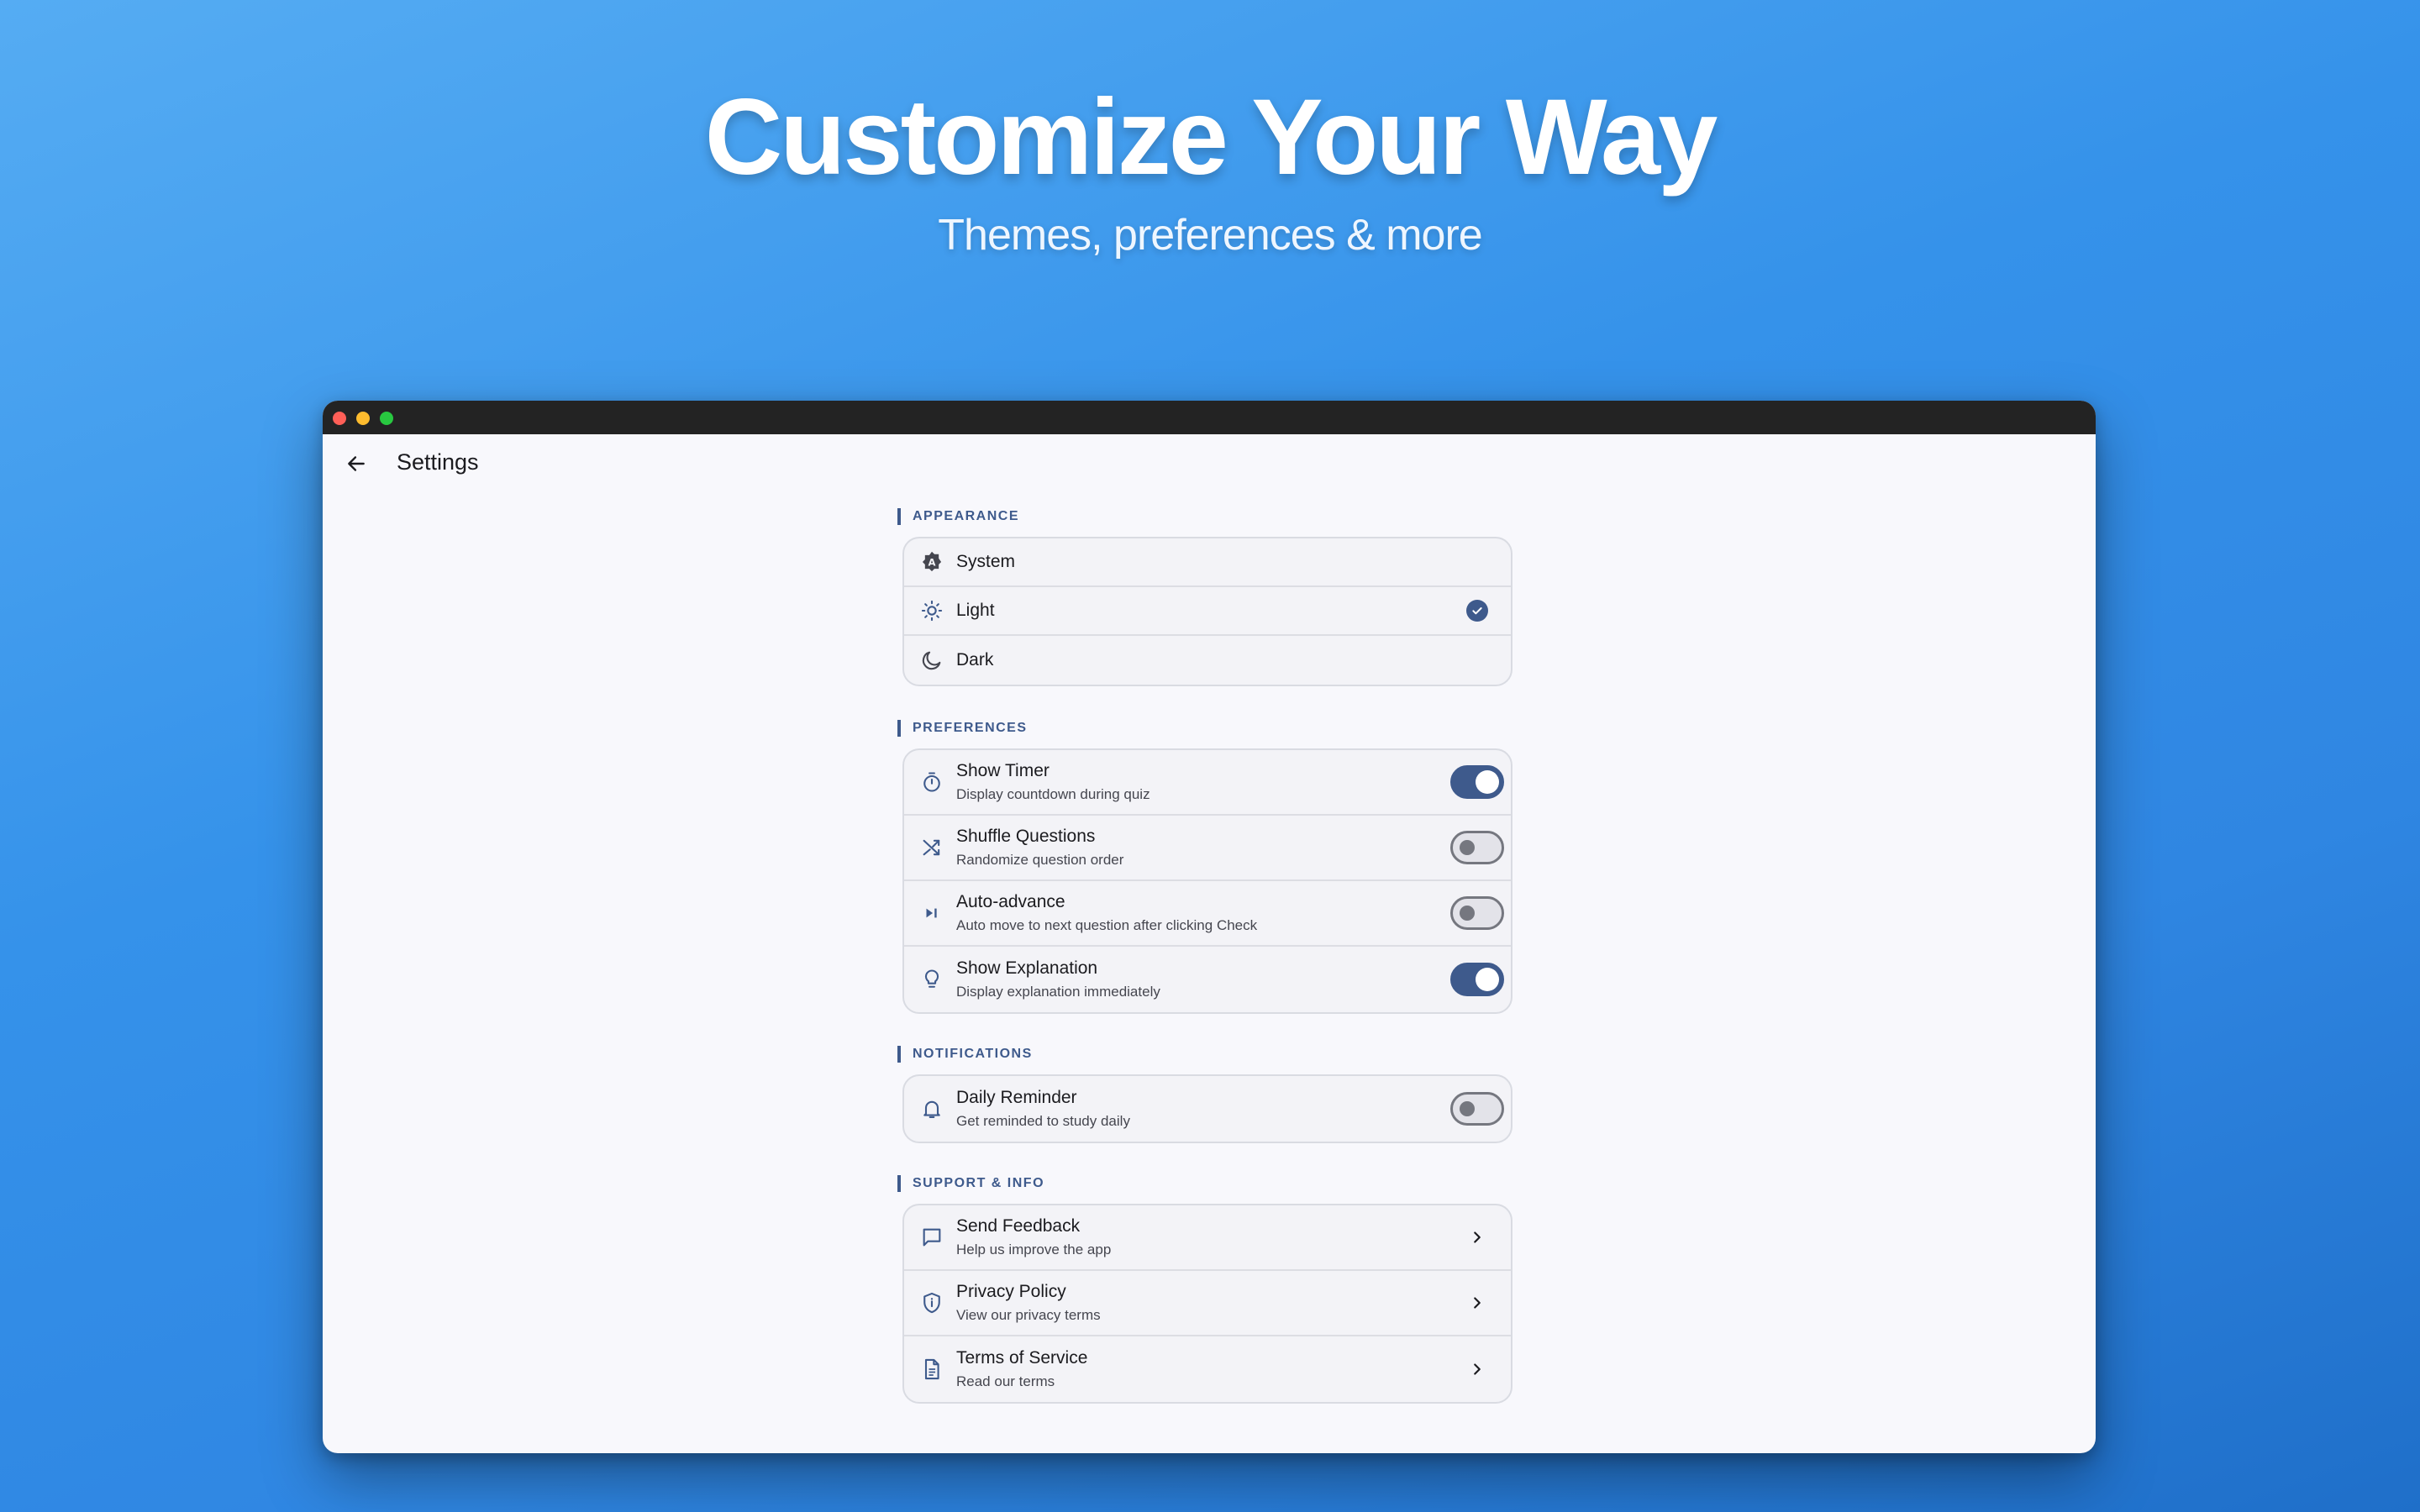 This screenshot has width=2420, height=1512. I want to click on bell-icon, so click(931, 1109).